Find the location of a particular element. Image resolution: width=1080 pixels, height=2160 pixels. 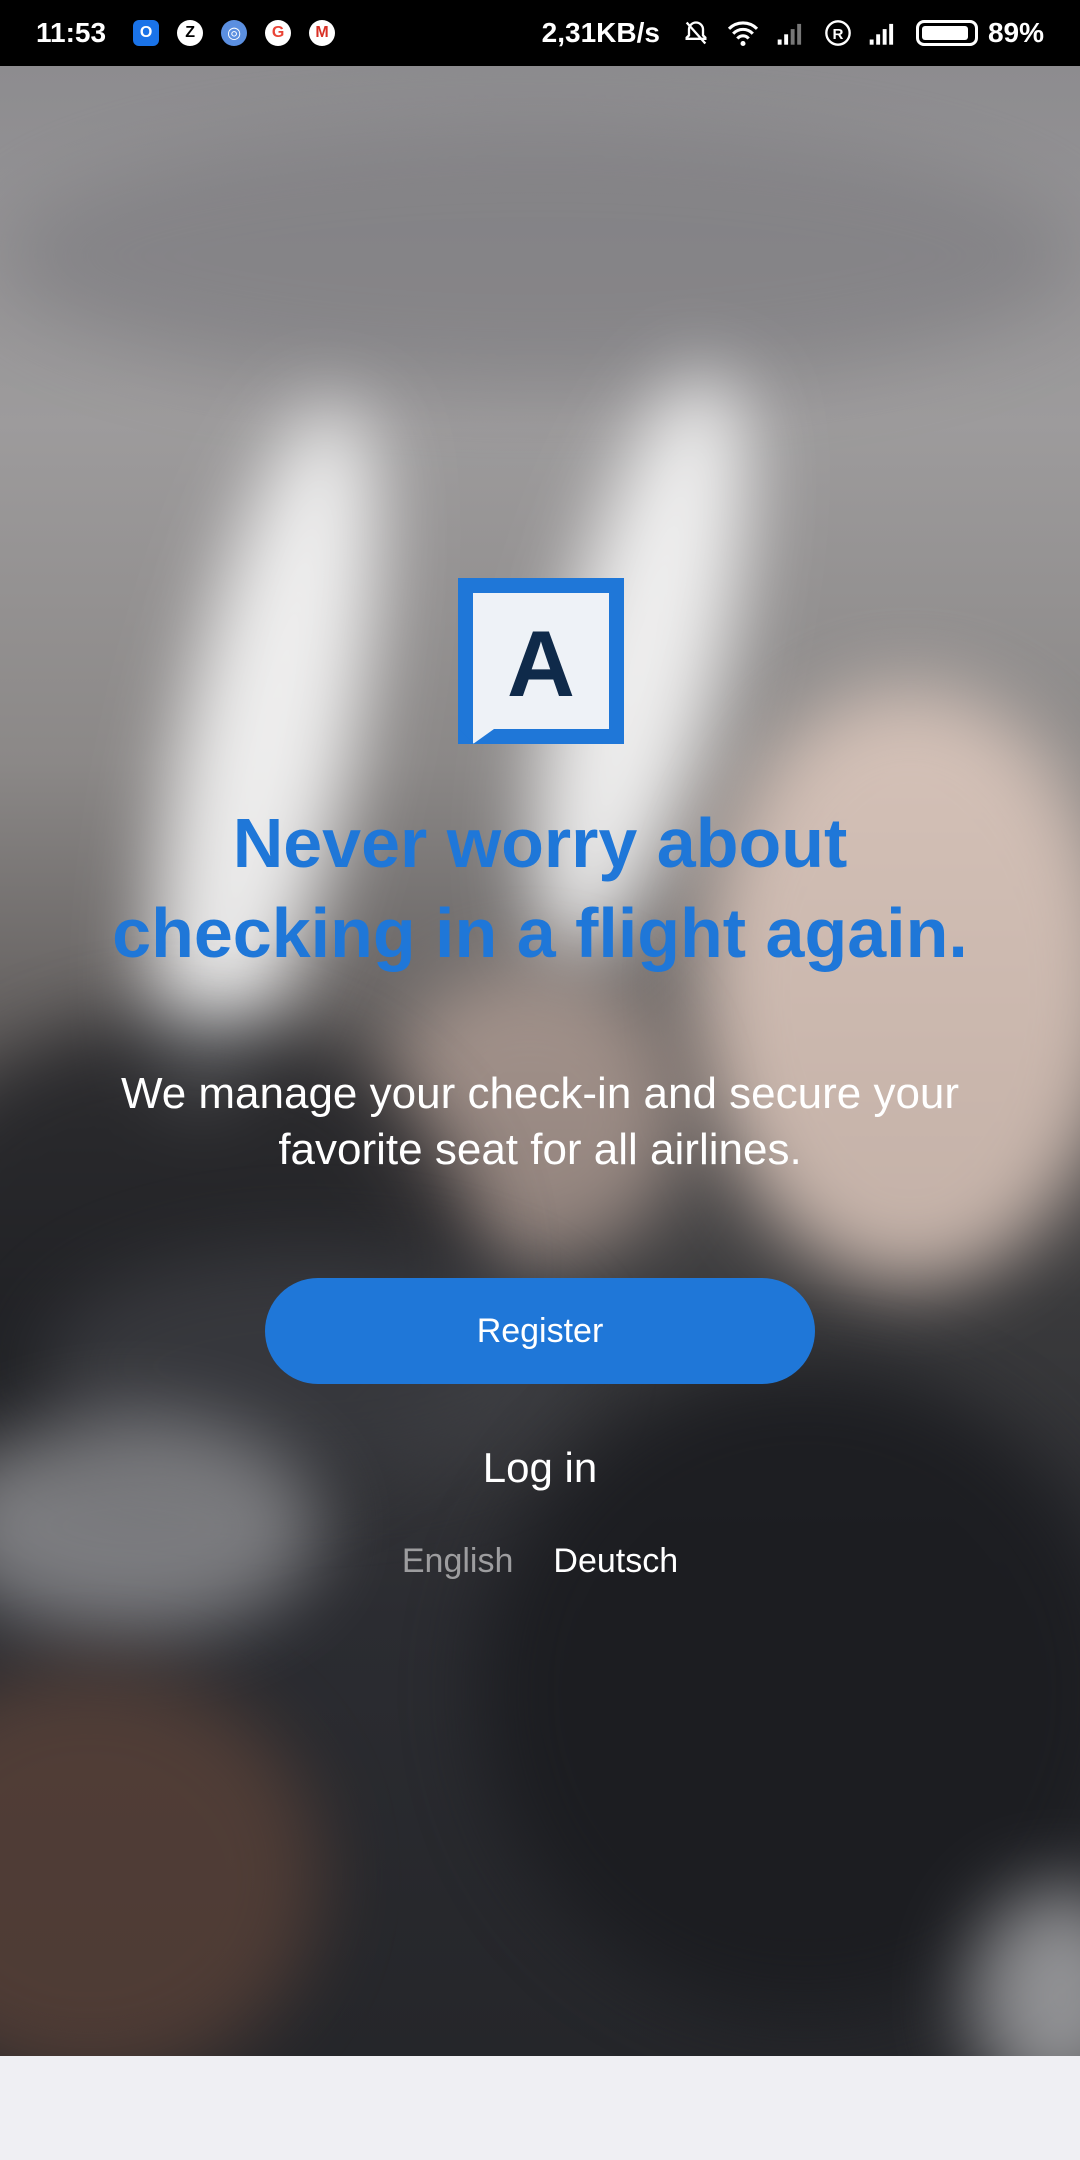

register-button: Register is located at coordinates (540, 1331).